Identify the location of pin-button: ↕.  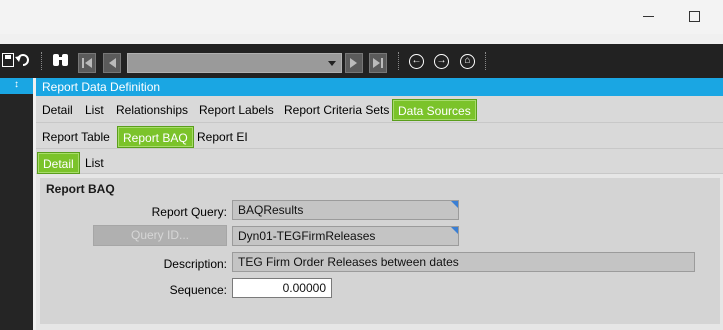
(16, 86).